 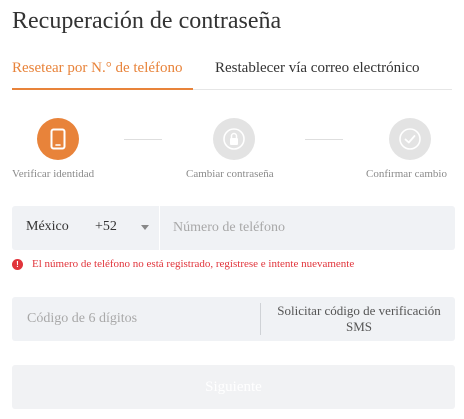 What do you see at coordinates (359, 319) in the screenshot?
I see `request-sms-code-button: Solicitar código de verificación SMS` at bounding box center [359, 319].